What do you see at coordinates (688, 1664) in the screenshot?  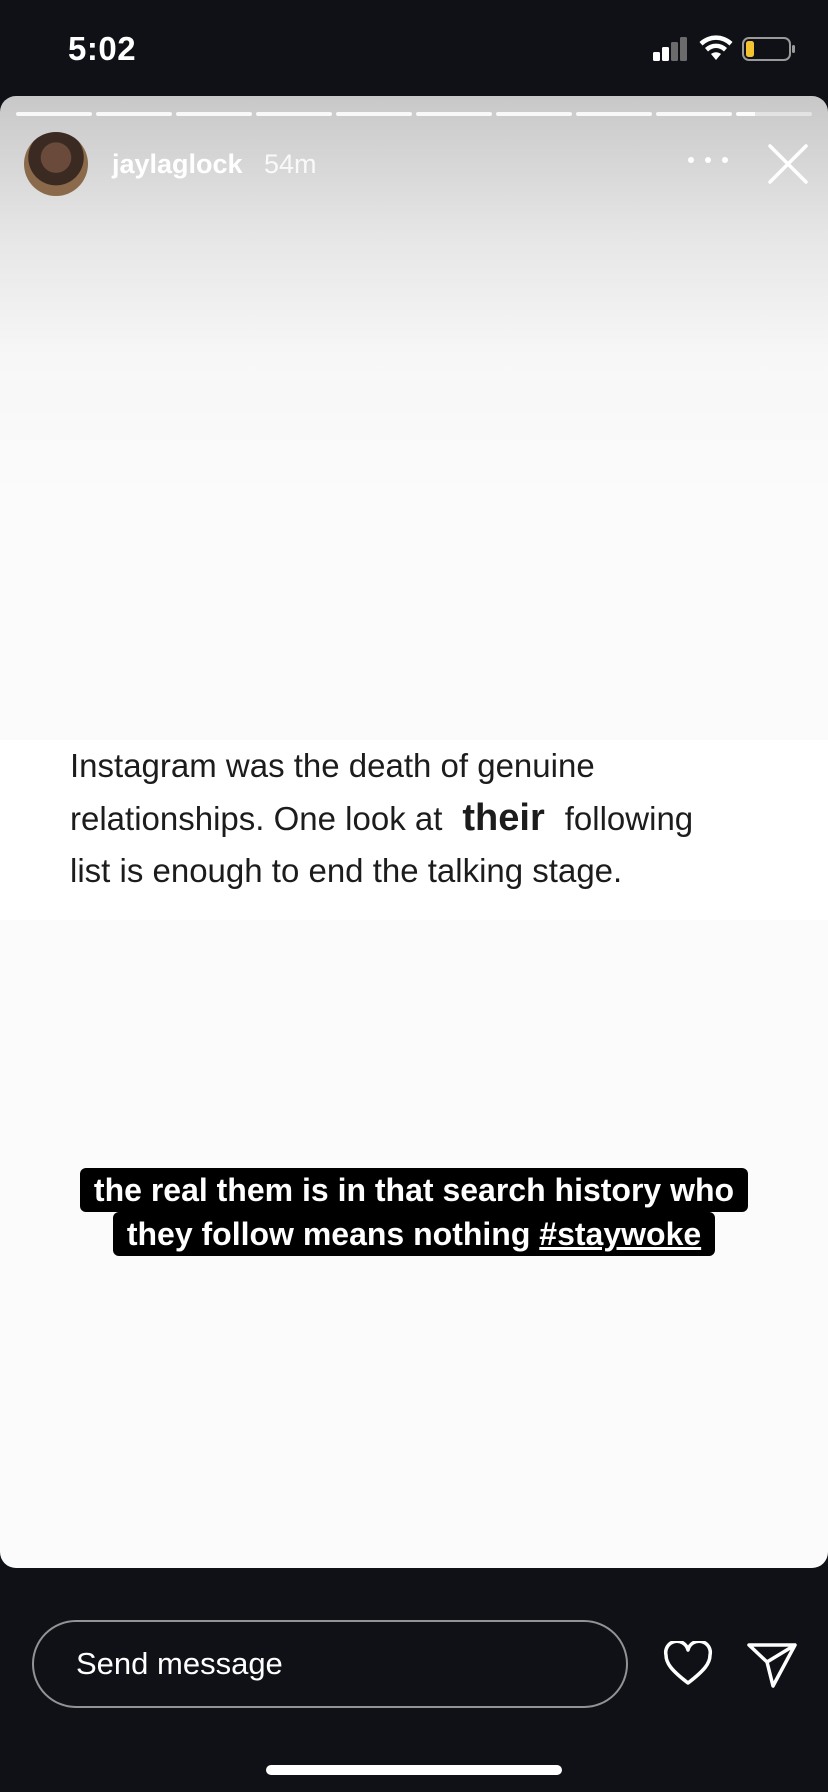 I see `heart-icon` at bounding box center [688, 1664].